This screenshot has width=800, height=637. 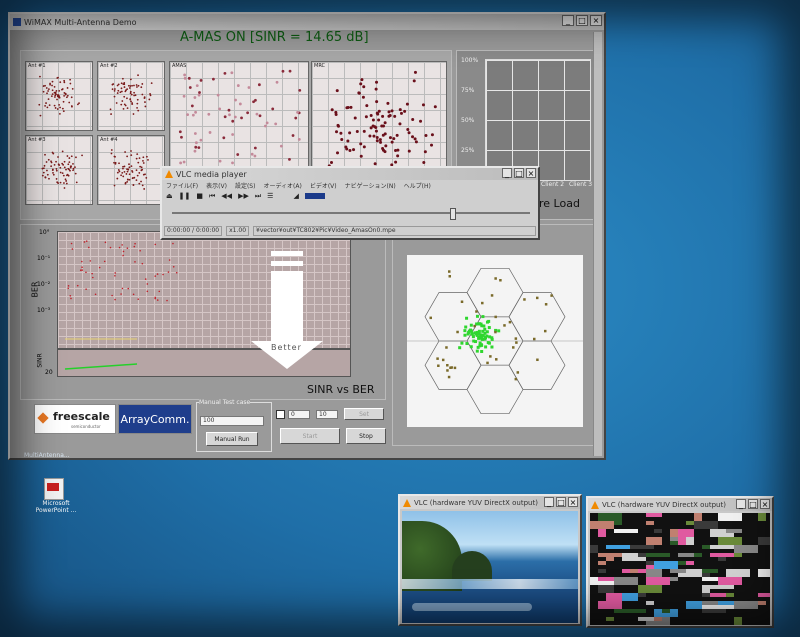 I want to click on cell-map, so click(x=495, y=341).